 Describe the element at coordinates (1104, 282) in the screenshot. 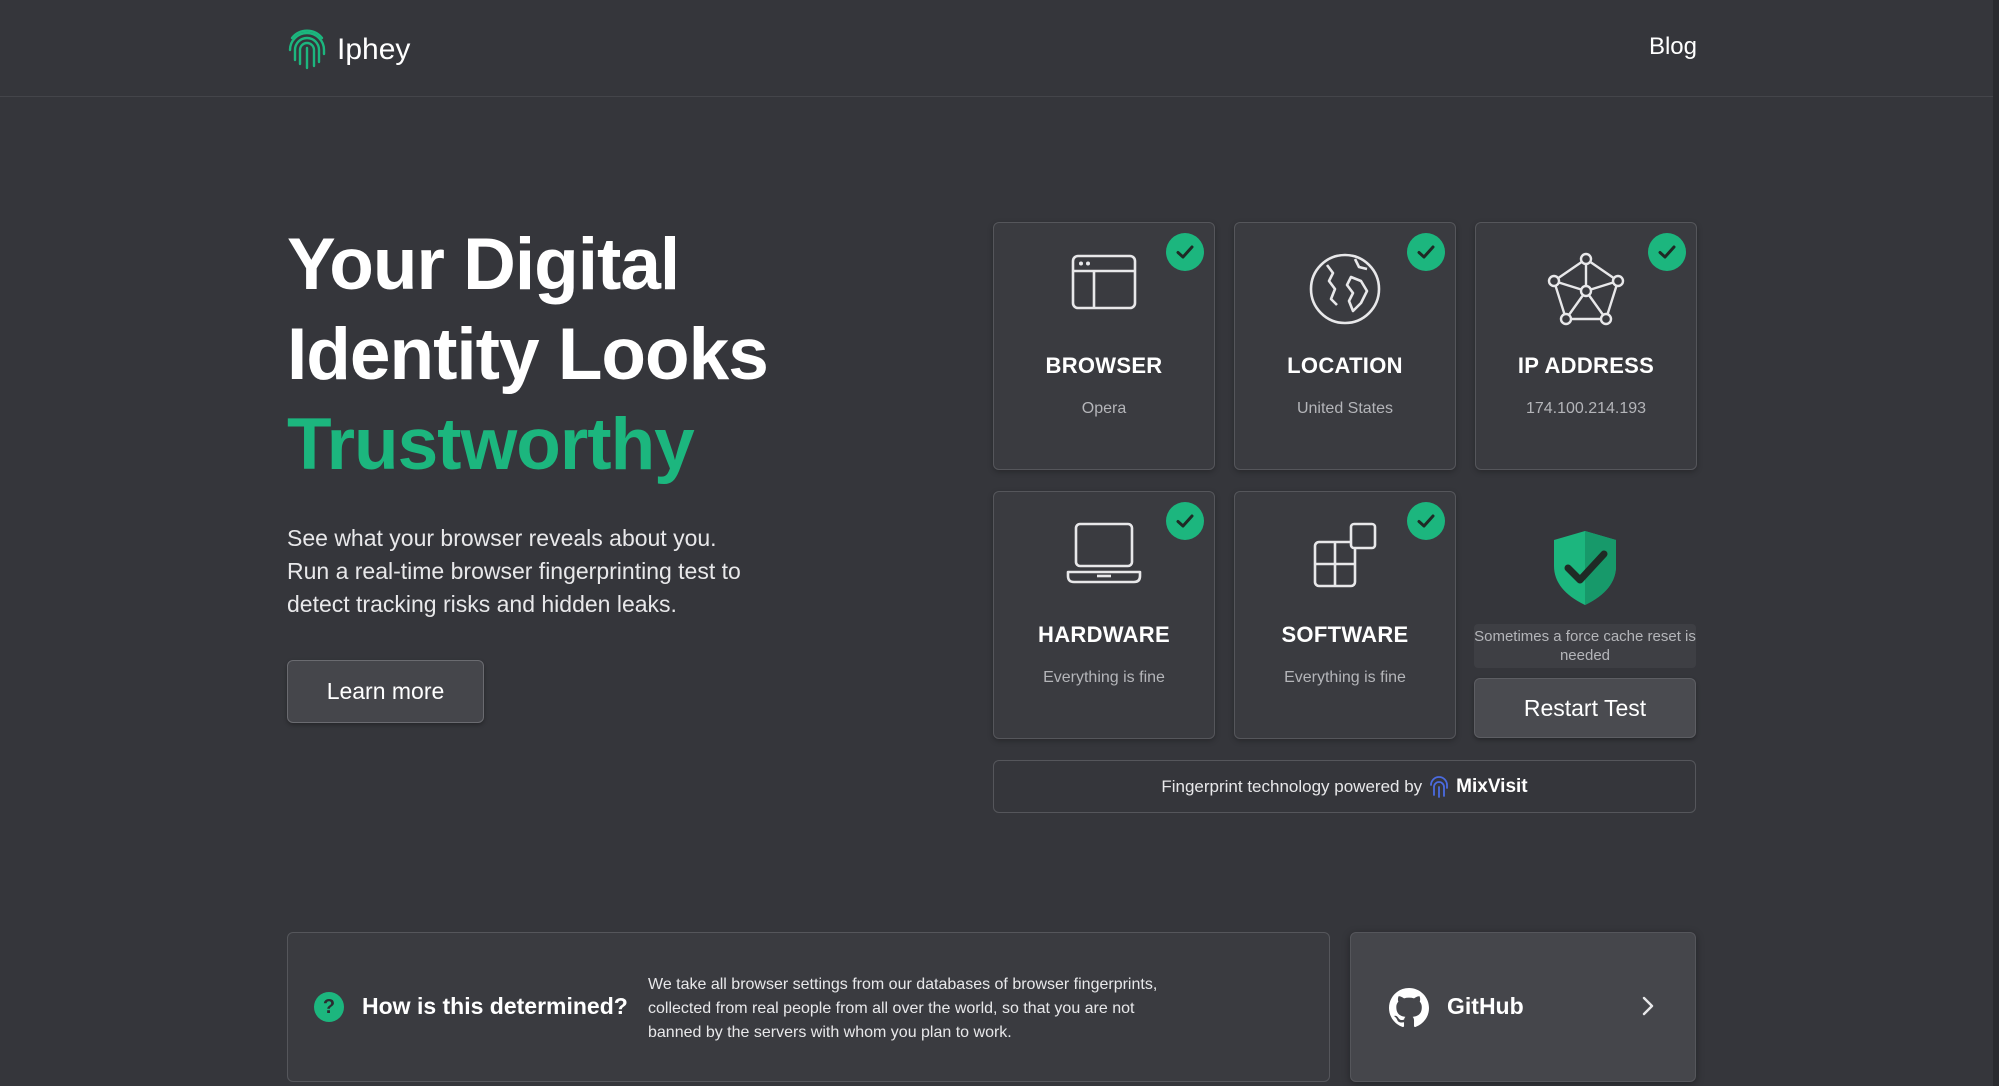

I see `browser-window-icon` at that location.